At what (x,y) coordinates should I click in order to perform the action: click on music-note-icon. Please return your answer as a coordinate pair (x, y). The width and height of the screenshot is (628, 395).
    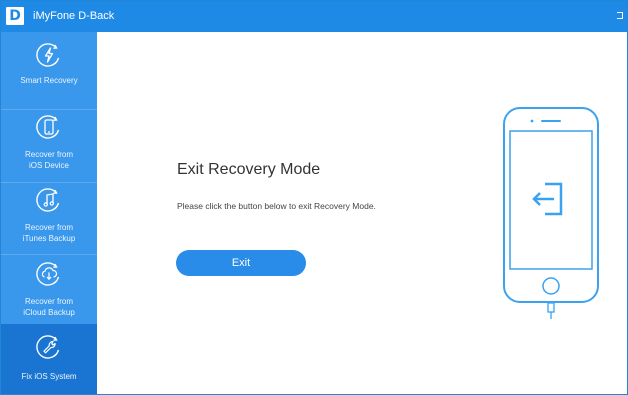
    Looking at the image, I should click on (48, 200).